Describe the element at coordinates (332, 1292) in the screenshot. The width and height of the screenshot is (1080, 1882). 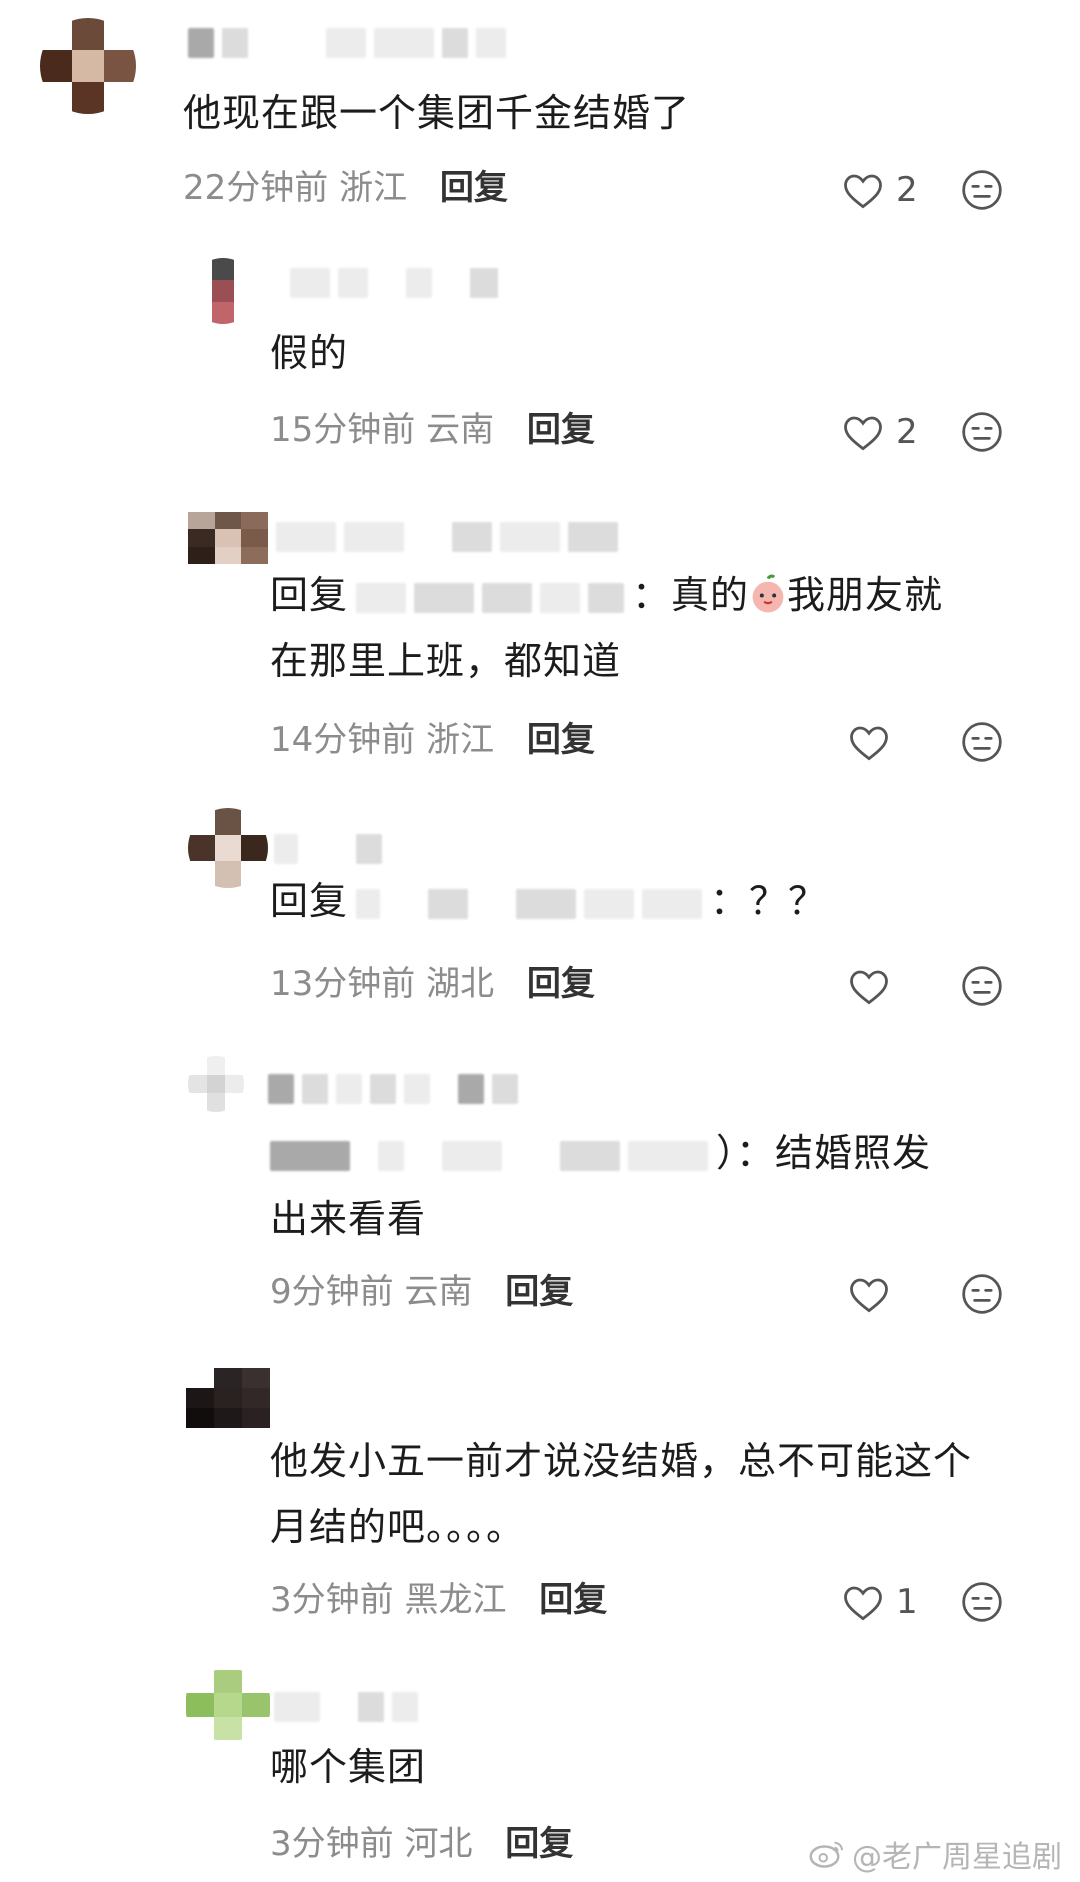
I see `comment-time: 9分钟前` at that location.